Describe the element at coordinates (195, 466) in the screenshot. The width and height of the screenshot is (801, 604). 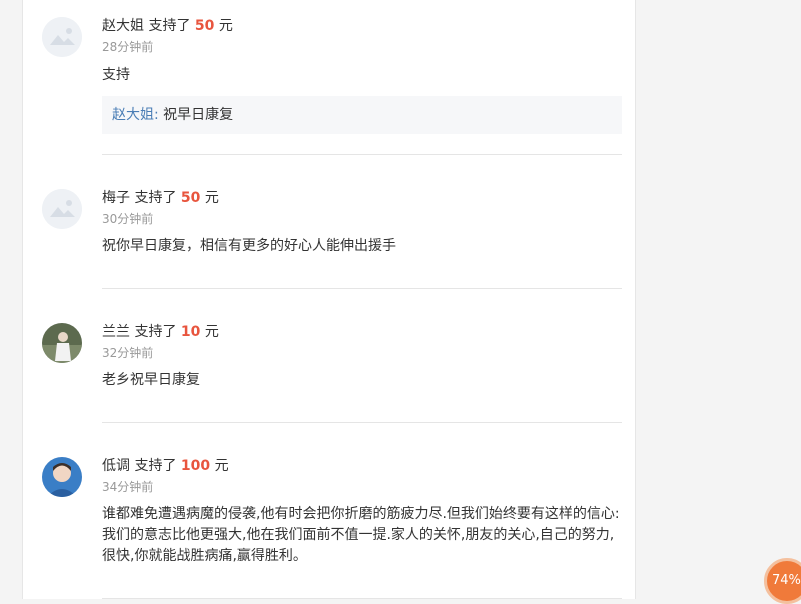
I see `support-amount: 100` at that location.